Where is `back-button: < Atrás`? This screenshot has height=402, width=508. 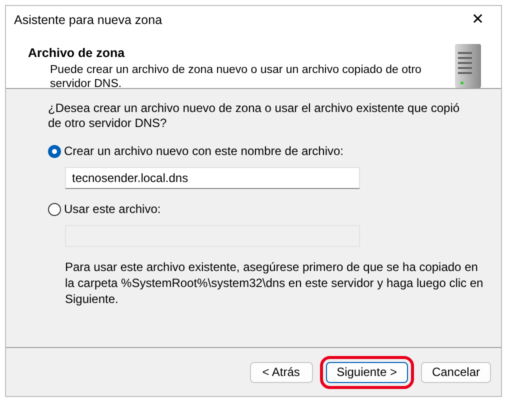 back-button: < Atrás is located at coordinates (281, 372).